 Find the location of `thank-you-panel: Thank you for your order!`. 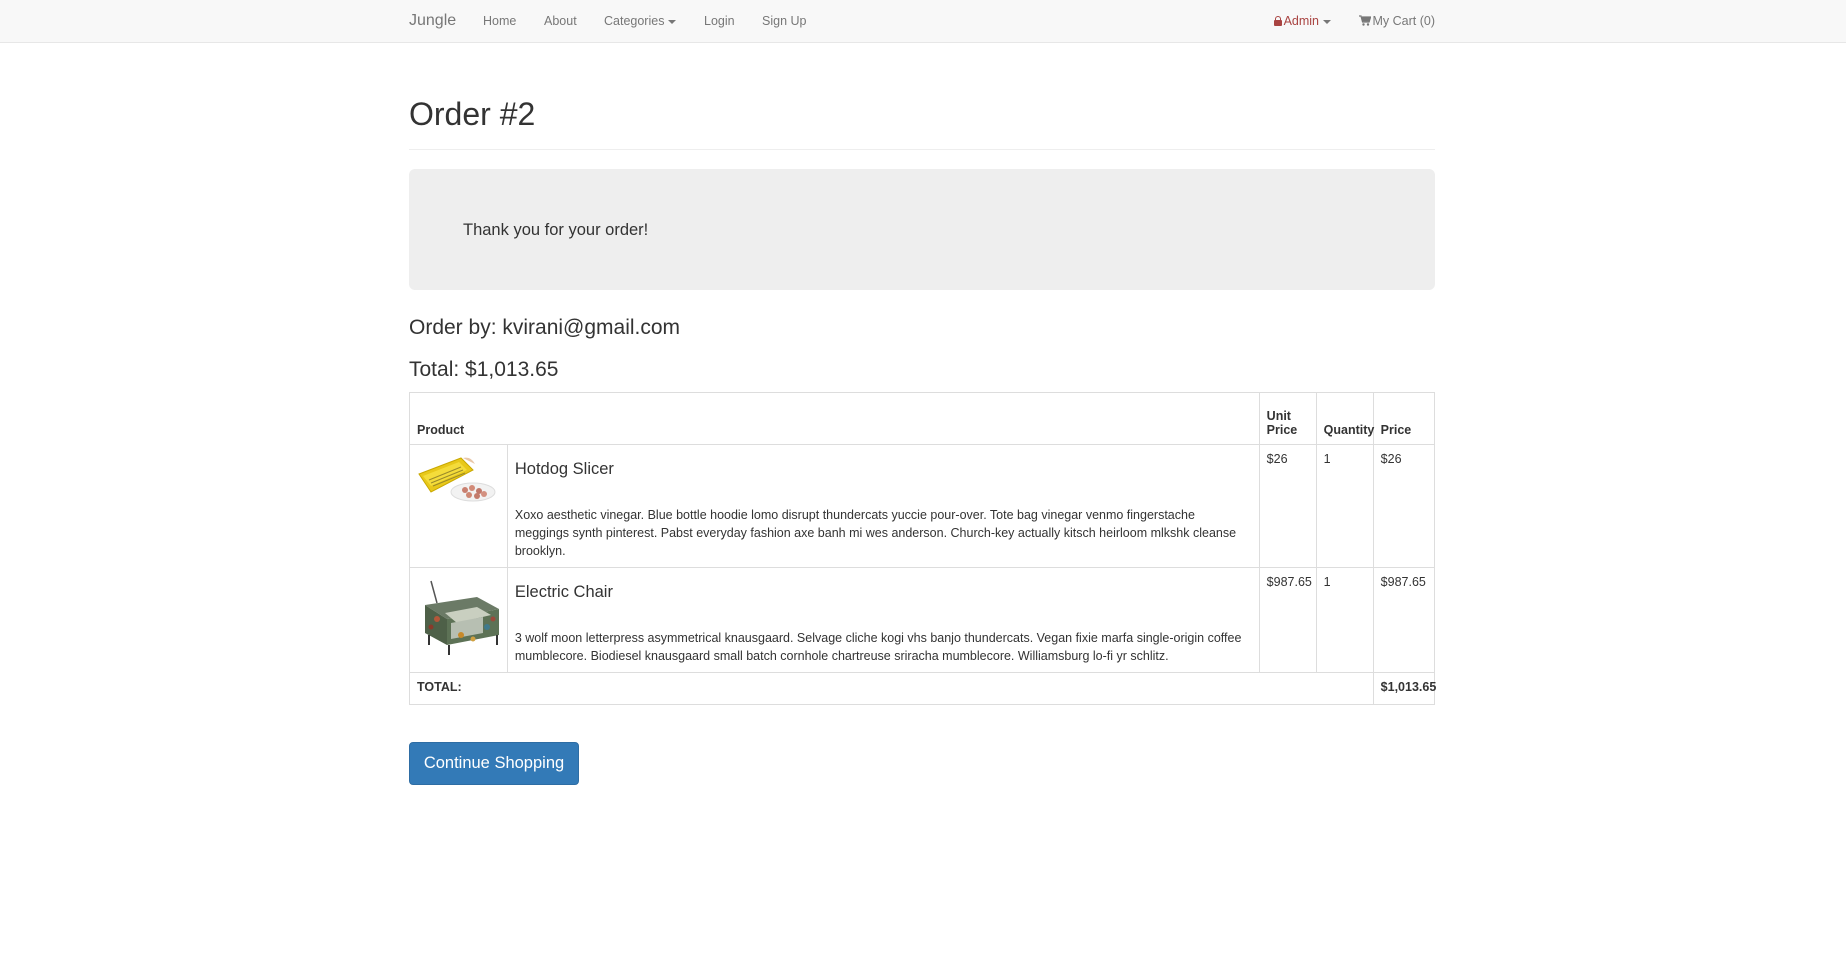

thank-you-panel: Thank you for your order! is located at coordinates (922, 229).